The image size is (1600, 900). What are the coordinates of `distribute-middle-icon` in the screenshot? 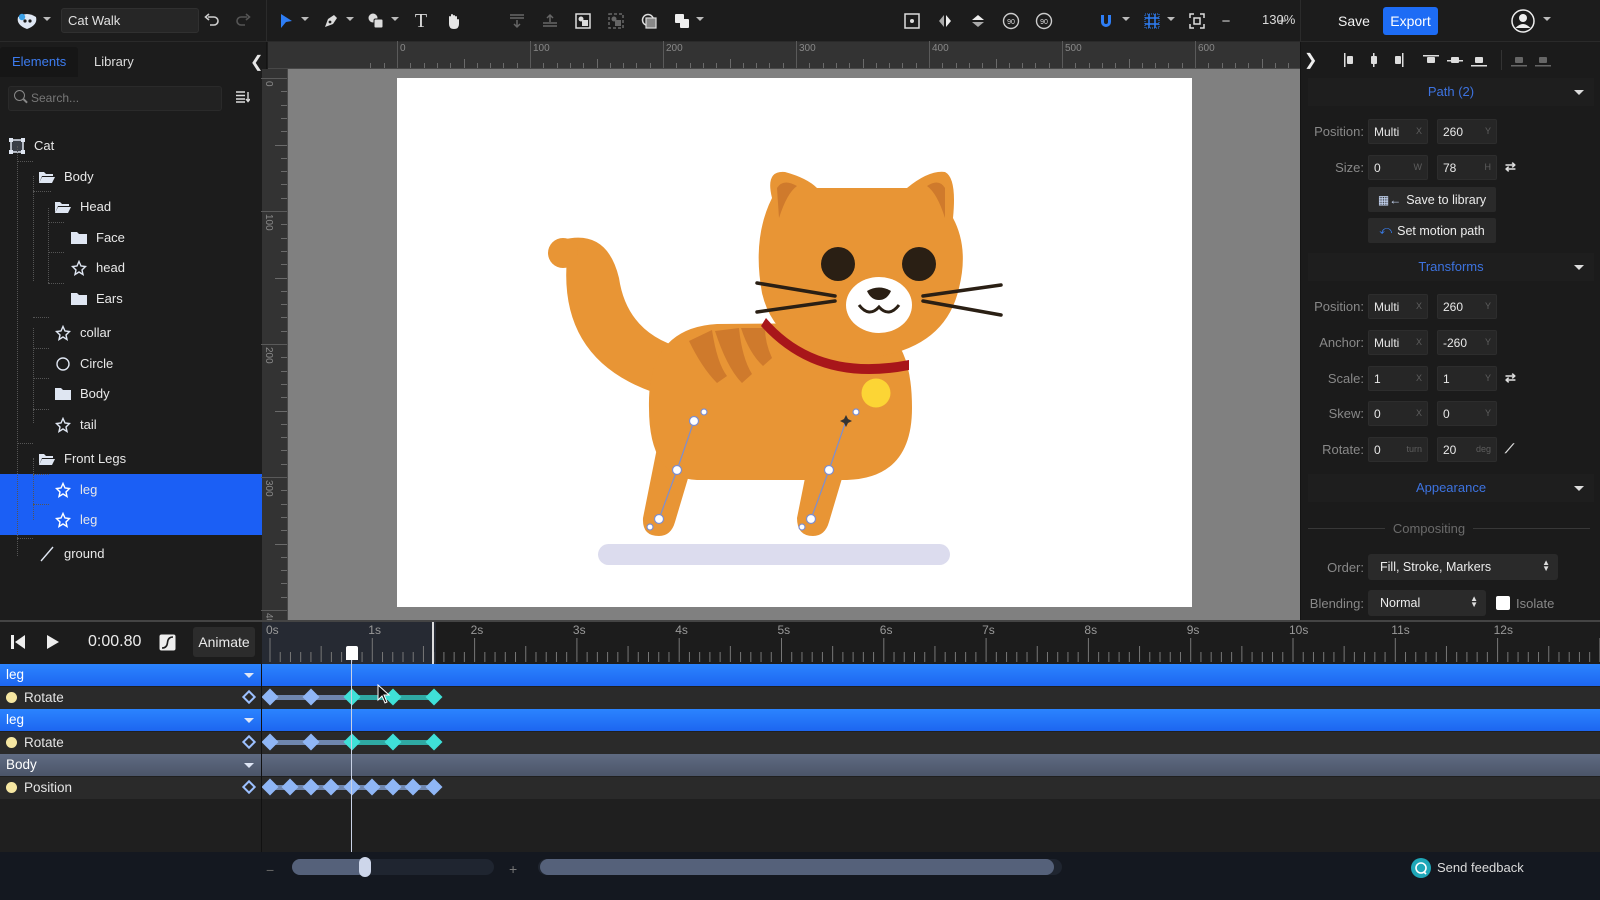 It's located at (550, 21).